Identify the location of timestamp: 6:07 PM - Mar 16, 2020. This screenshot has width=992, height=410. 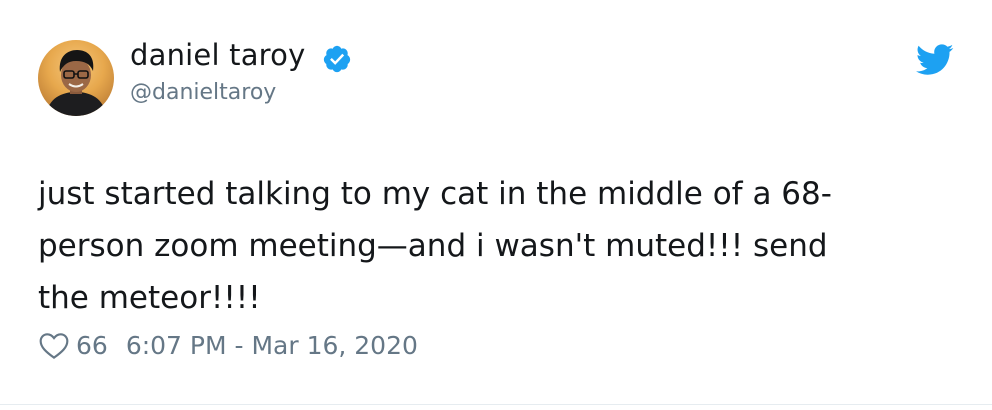
(272, 345).